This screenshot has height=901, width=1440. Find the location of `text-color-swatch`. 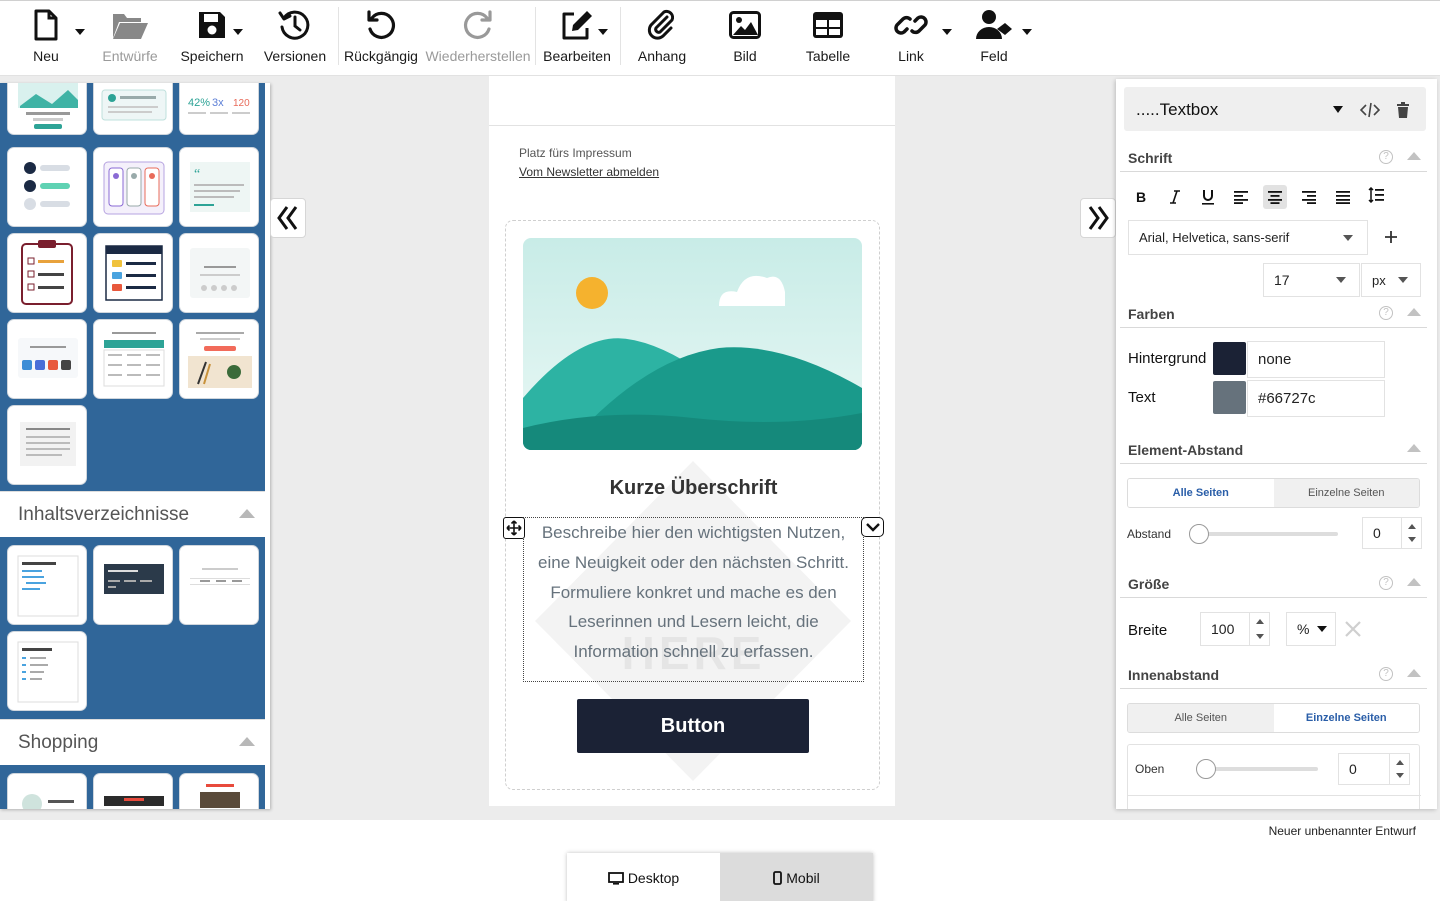

text-color-swatch is located at coordinates (1229, 397).